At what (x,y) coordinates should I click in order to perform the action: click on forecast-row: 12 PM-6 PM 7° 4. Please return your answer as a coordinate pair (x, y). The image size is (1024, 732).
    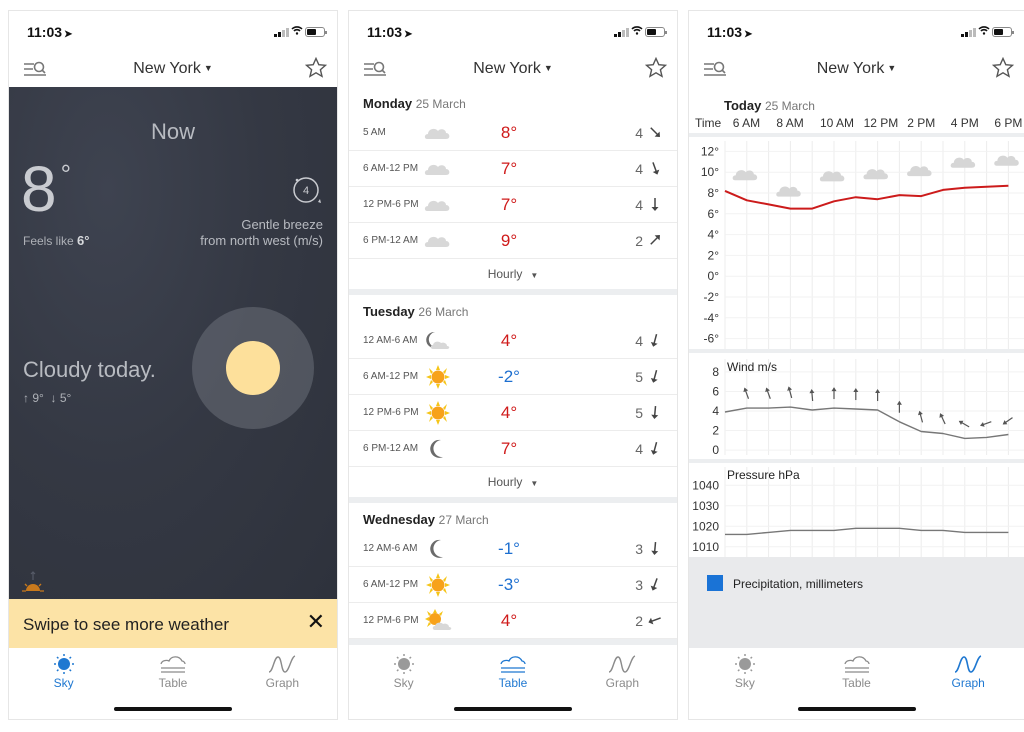
    Looking at the image, I should click on (513, 205).